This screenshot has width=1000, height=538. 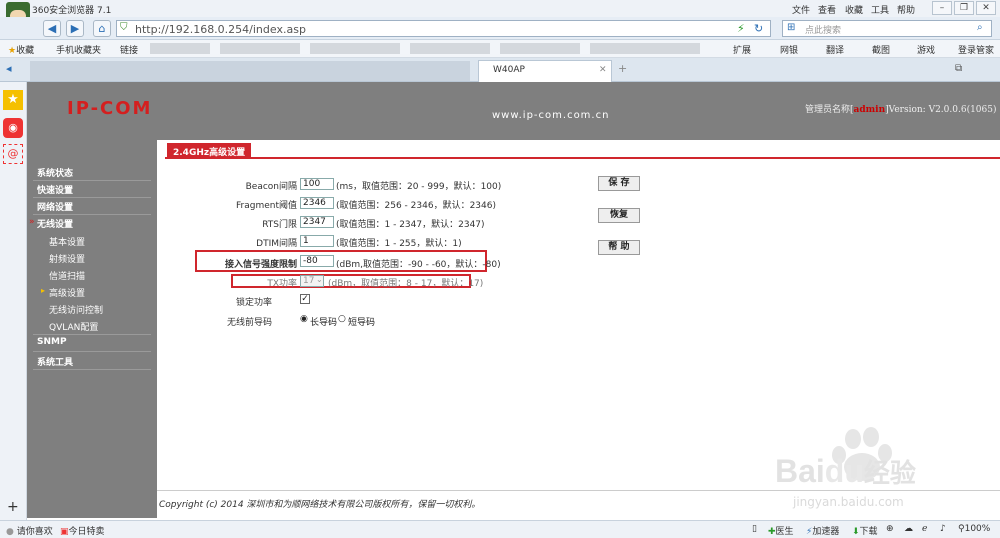 I want to click on preamble-short-label: 短导码, so click(x=362, y=323).